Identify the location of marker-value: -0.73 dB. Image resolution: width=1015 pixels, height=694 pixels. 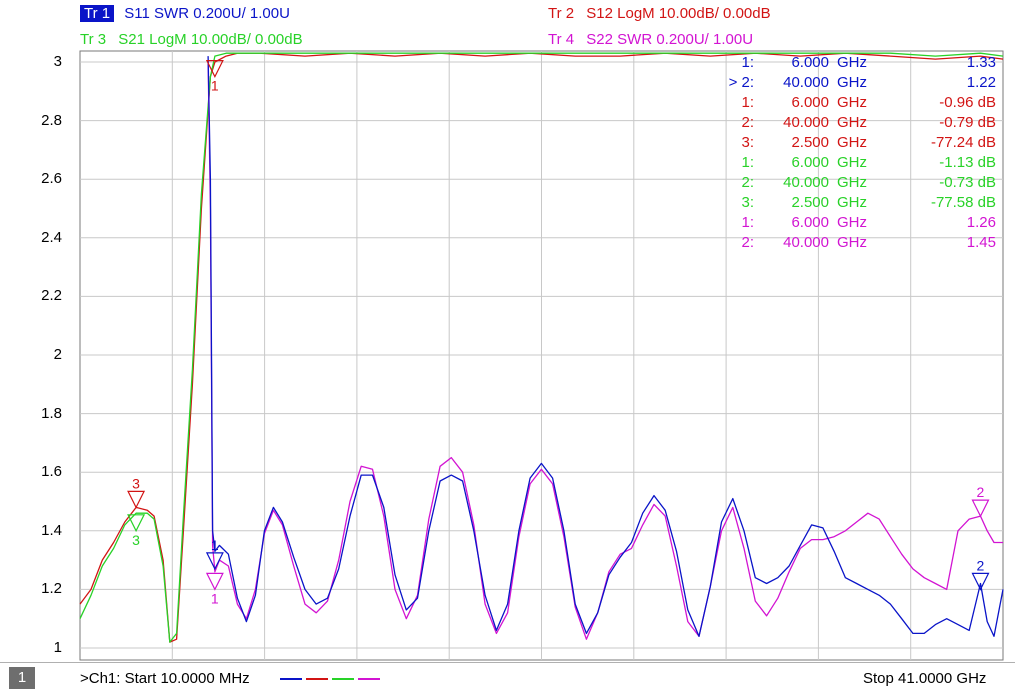
(967, 182).